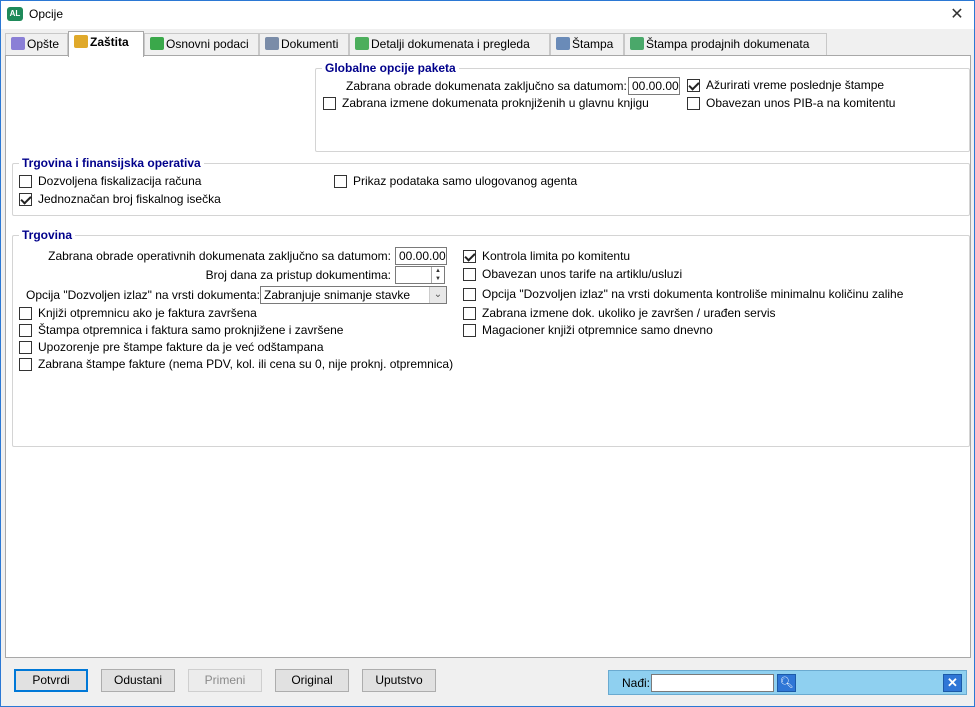 This screenshot has width=975, height=707. What do you see at coordinates (952, 683) in the screenshot?
I see `close-icon: ✕` at bounding box center [952, 683].